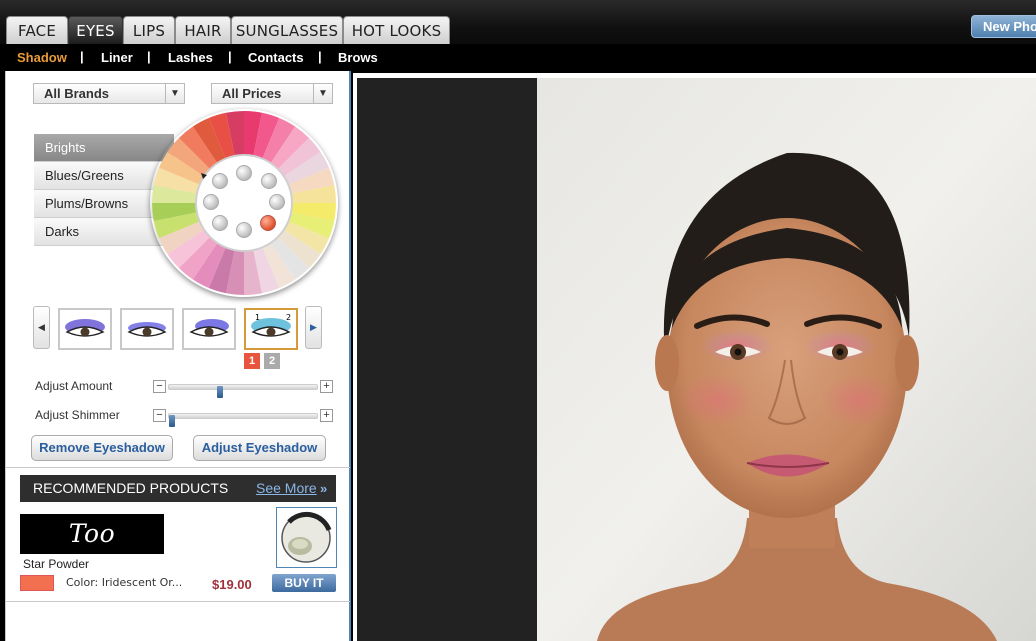 The height and width of the screenshot is (641, 1036). I want to click on amount-track, so click(243, 391).